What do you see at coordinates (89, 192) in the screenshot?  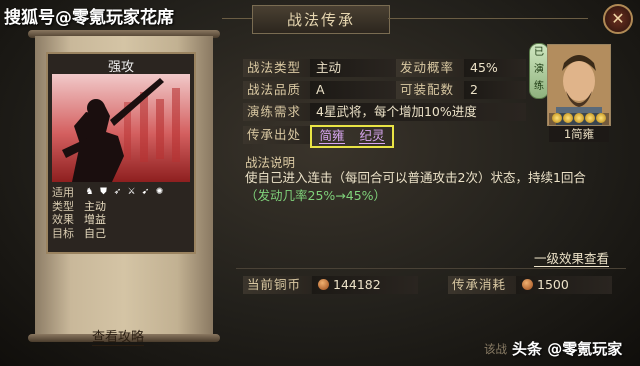 I see `cavalry-icon: ♞` at bounding box center [89, 192].